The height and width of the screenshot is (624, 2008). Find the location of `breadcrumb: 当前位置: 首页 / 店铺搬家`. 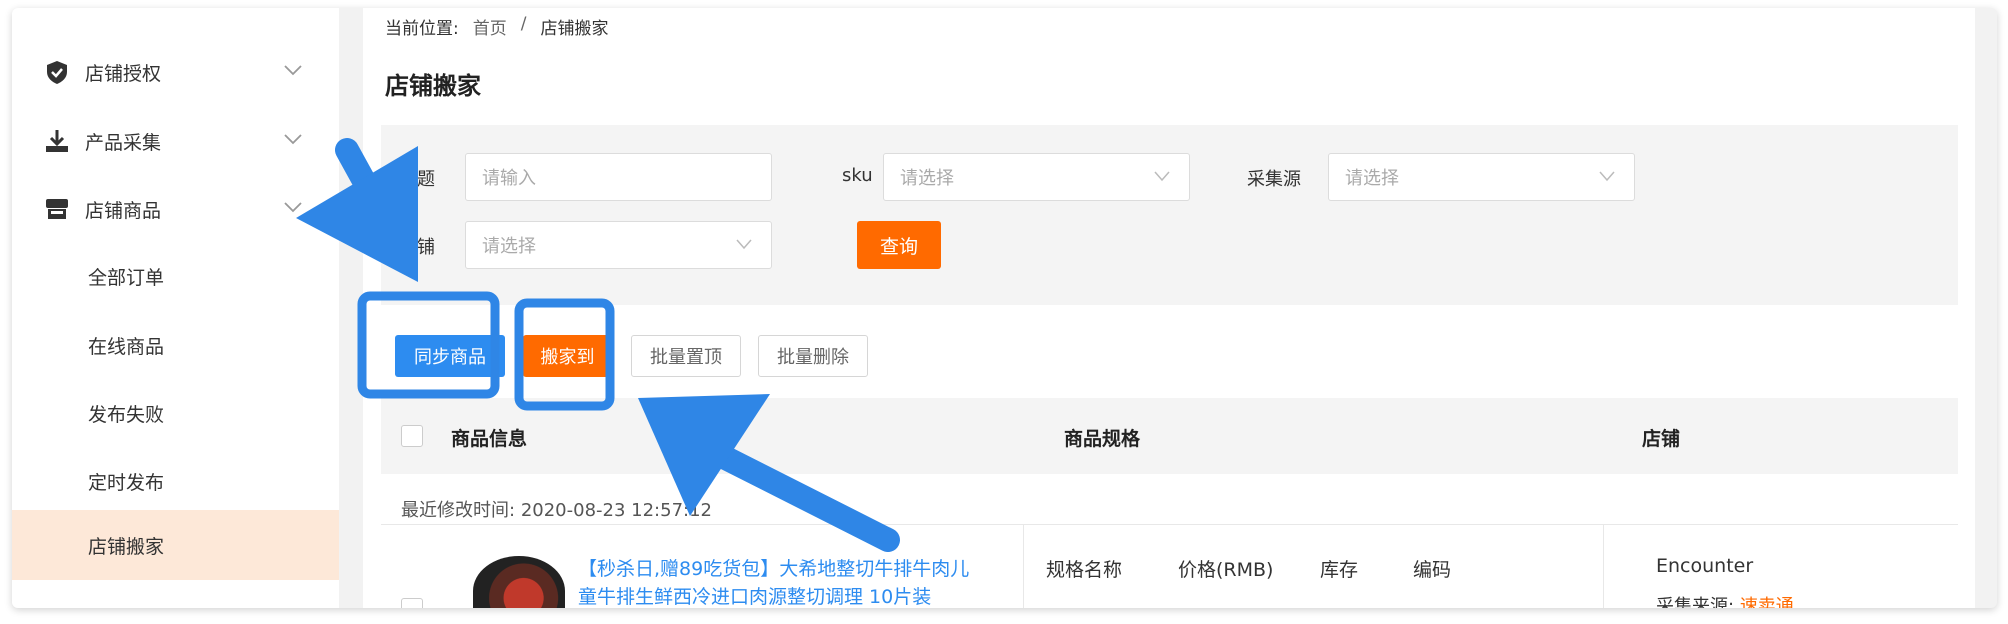

breadcrumb: 当前位置: 首页 / 店铺搬家 is located at coordinates (496, 26).